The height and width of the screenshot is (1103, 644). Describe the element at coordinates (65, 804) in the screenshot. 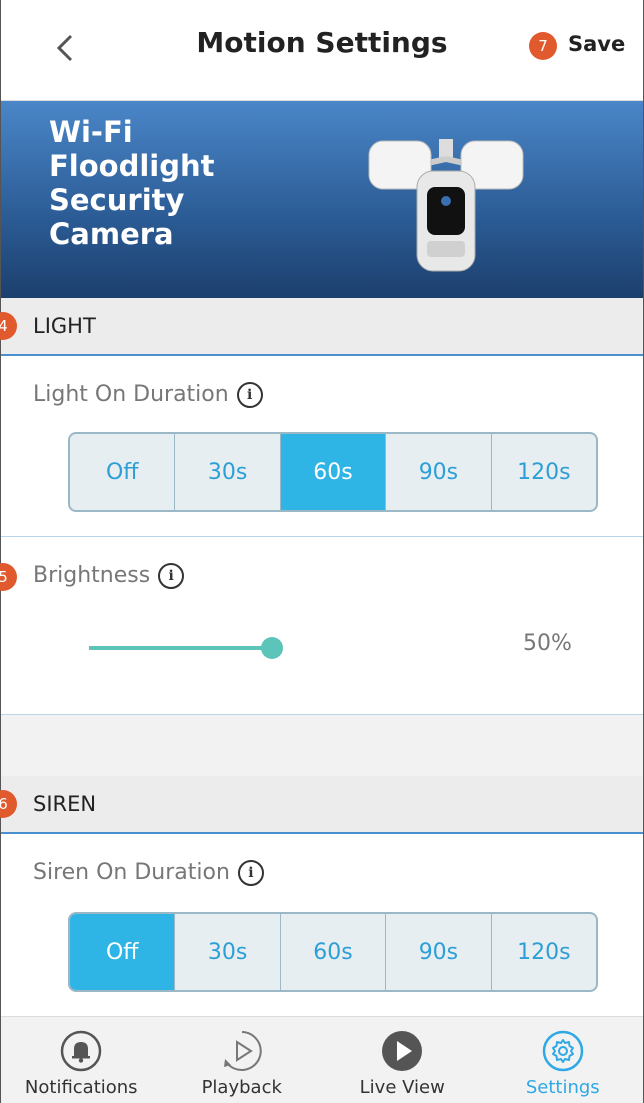

I see `siren-section-label: SIREN` at that location.